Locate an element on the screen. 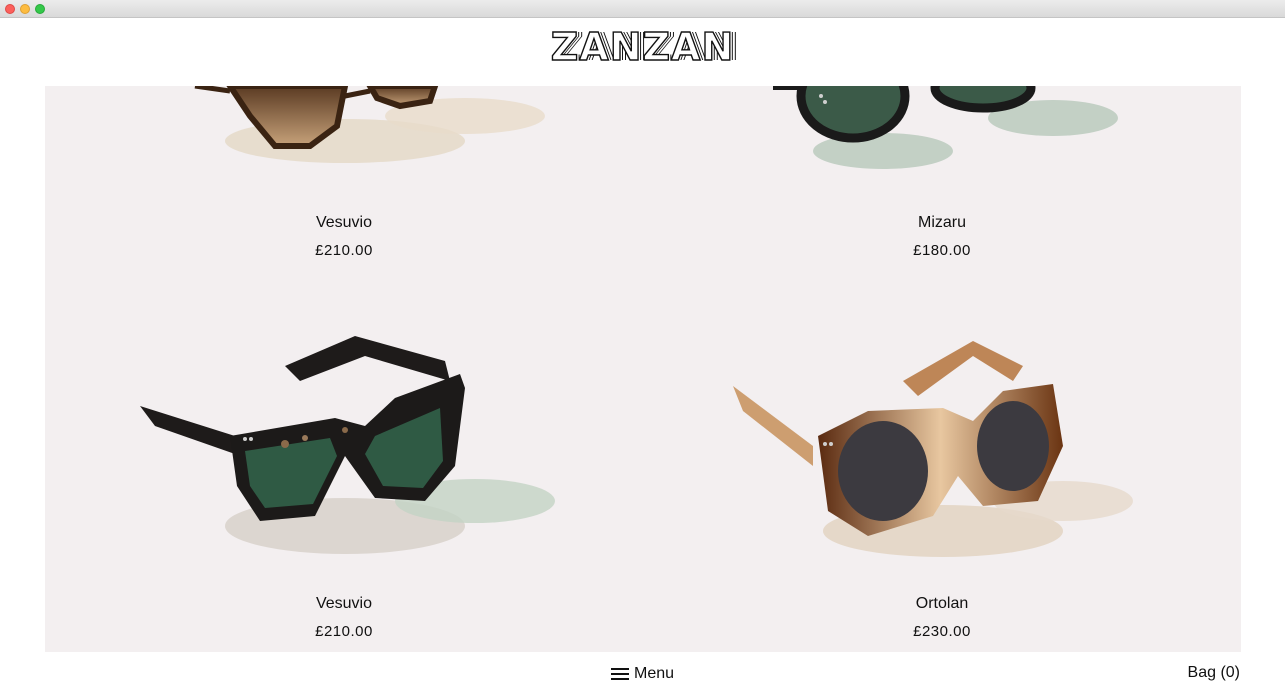 The height and width of the screenshot is (696, 1285). close-window-button is located at coordinates (10, 9).